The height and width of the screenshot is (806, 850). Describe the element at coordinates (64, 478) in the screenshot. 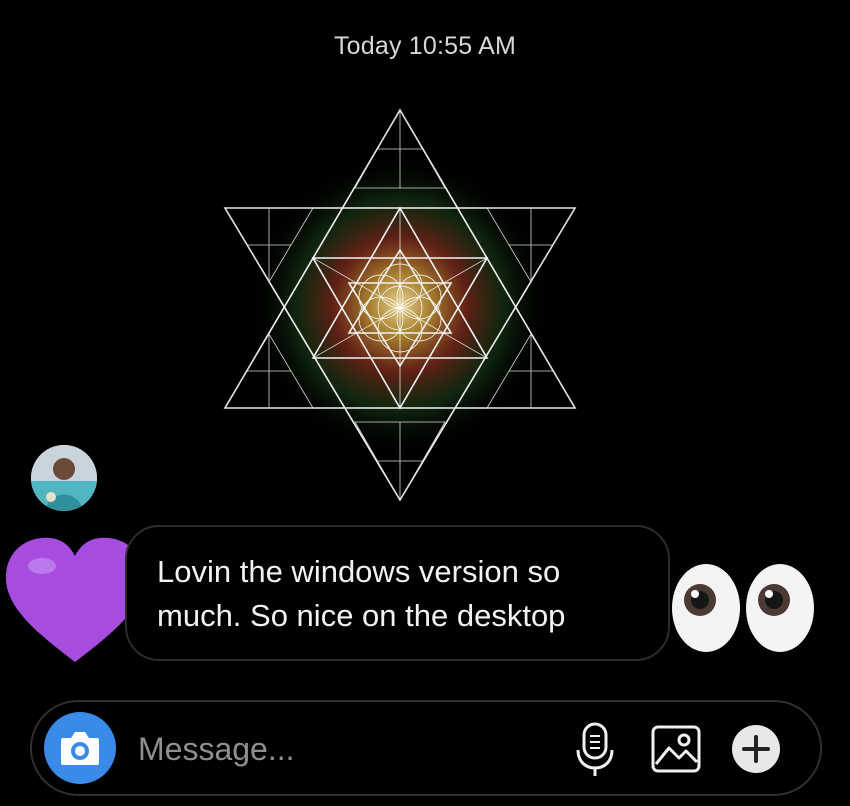

I see `sender-avatar` at that location.